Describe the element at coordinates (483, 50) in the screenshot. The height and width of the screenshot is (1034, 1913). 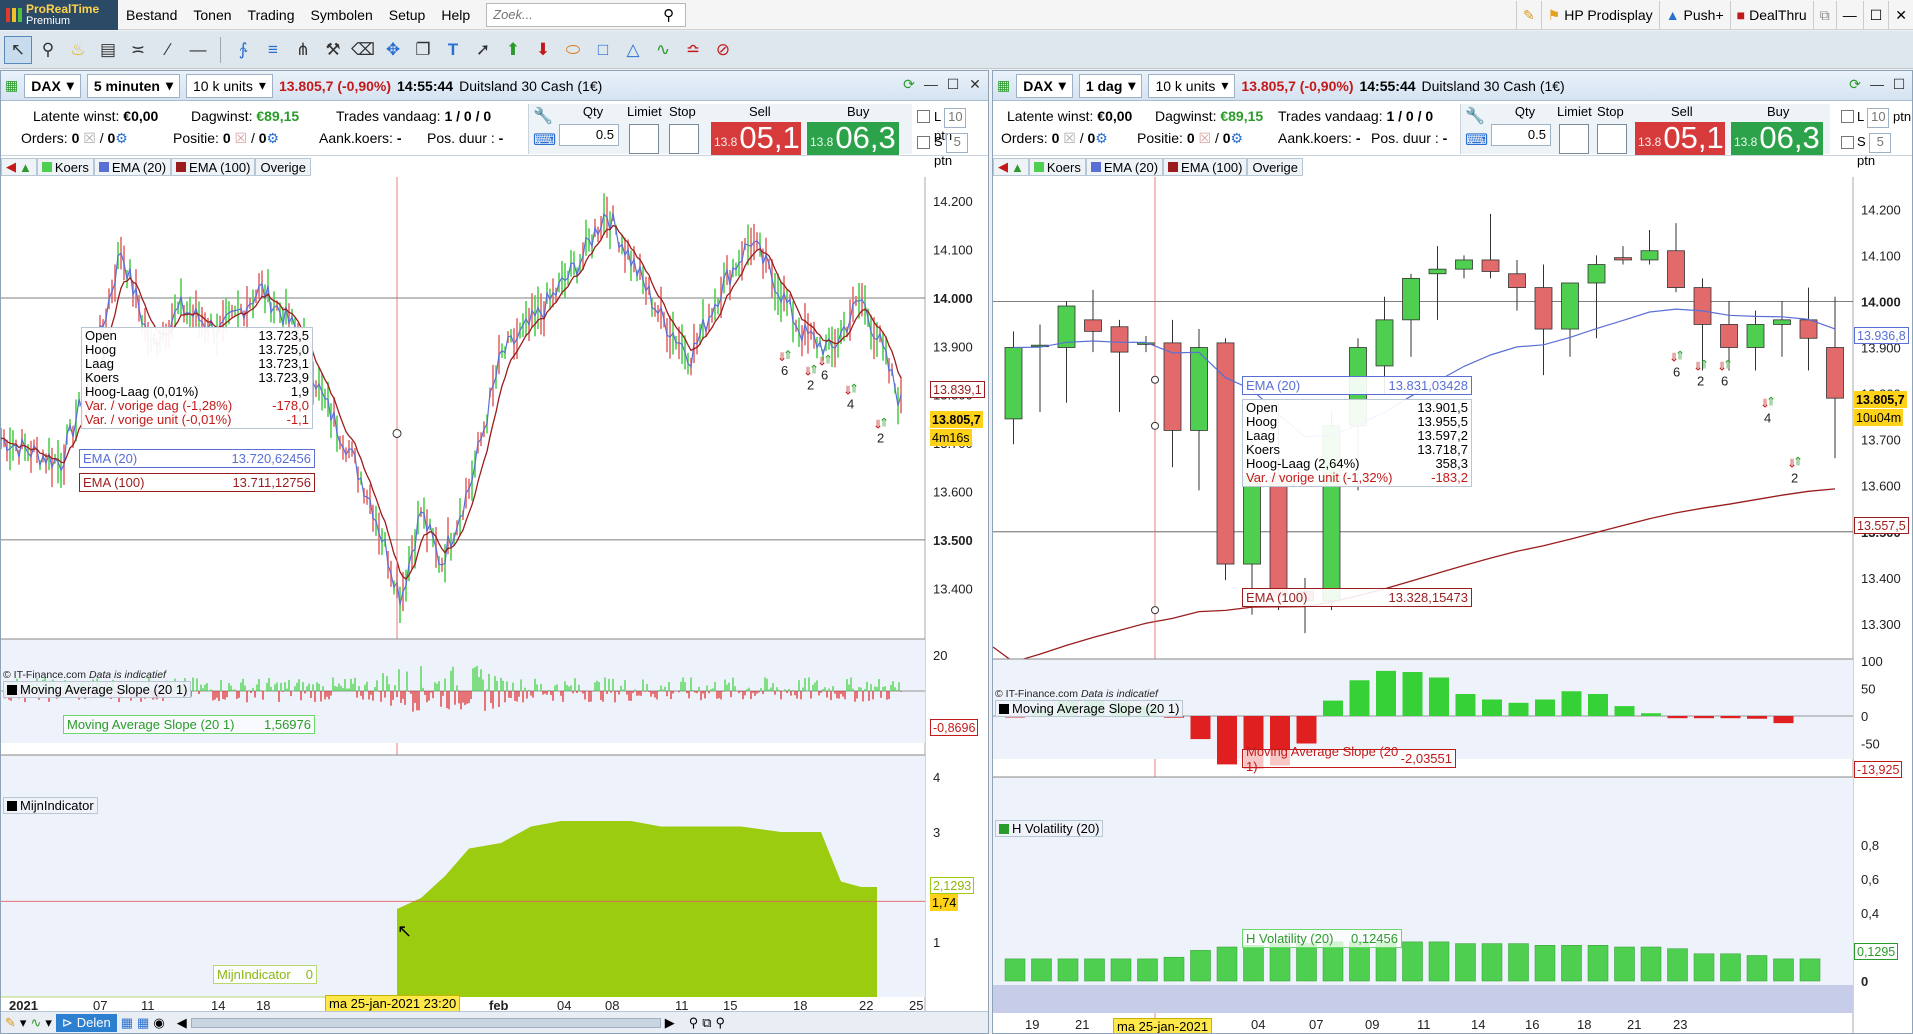
I see `arrow-icon: ➚` at that location.